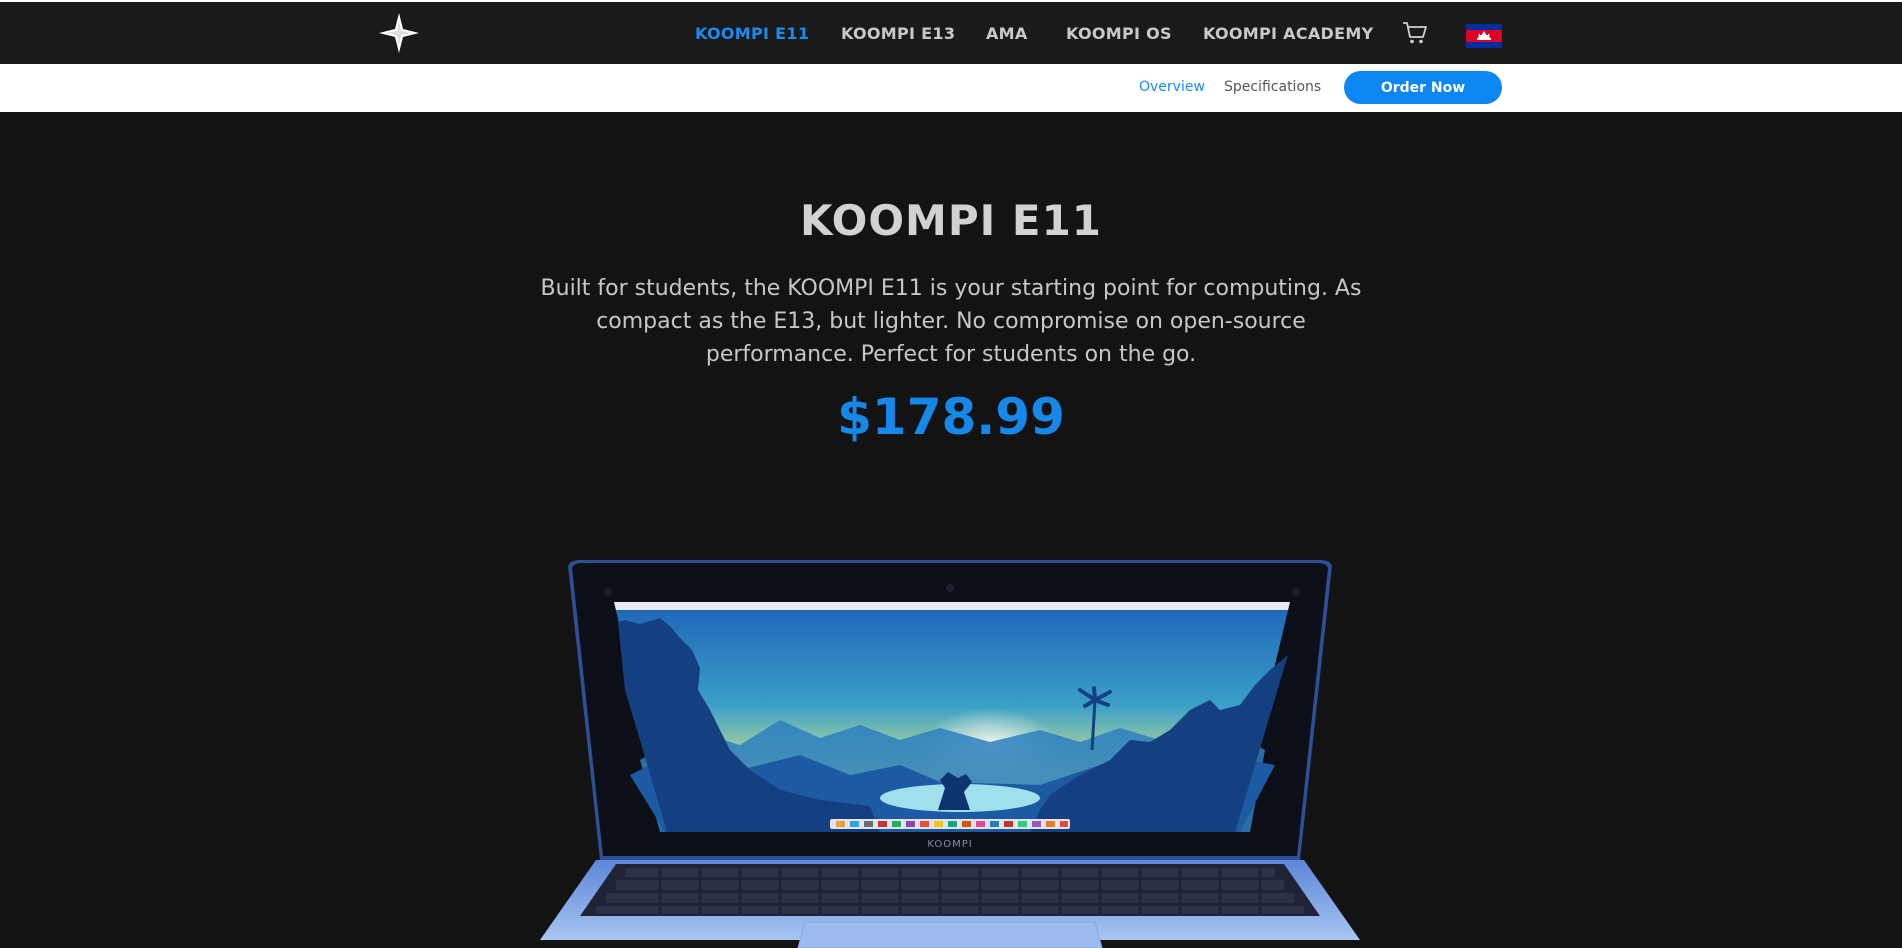 The image size is (1902, 948). Describe the element at coordinates (752, 33) in the screenshot. I see `nav-koompi-e11: KOOMPI E11` at that location.